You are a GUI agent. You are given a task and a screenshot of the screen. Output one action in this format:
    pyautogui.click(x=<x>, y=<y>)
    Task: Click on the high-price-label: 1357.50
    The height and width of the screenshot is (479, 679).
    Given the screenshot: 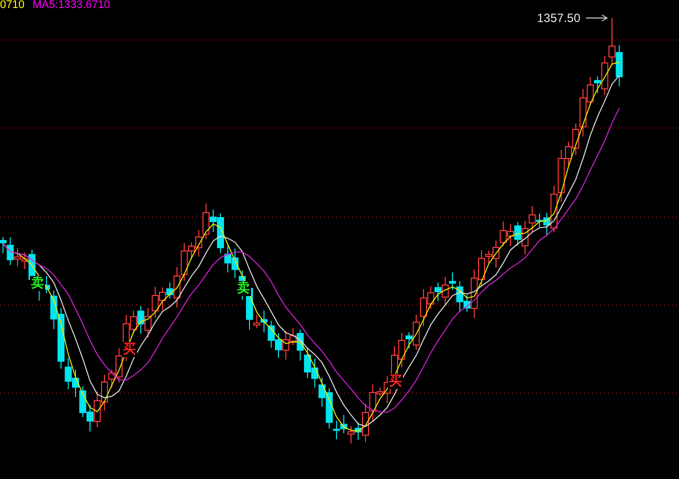 What is the action you would take?
    pyautogui.click(x=558, y=18)
    